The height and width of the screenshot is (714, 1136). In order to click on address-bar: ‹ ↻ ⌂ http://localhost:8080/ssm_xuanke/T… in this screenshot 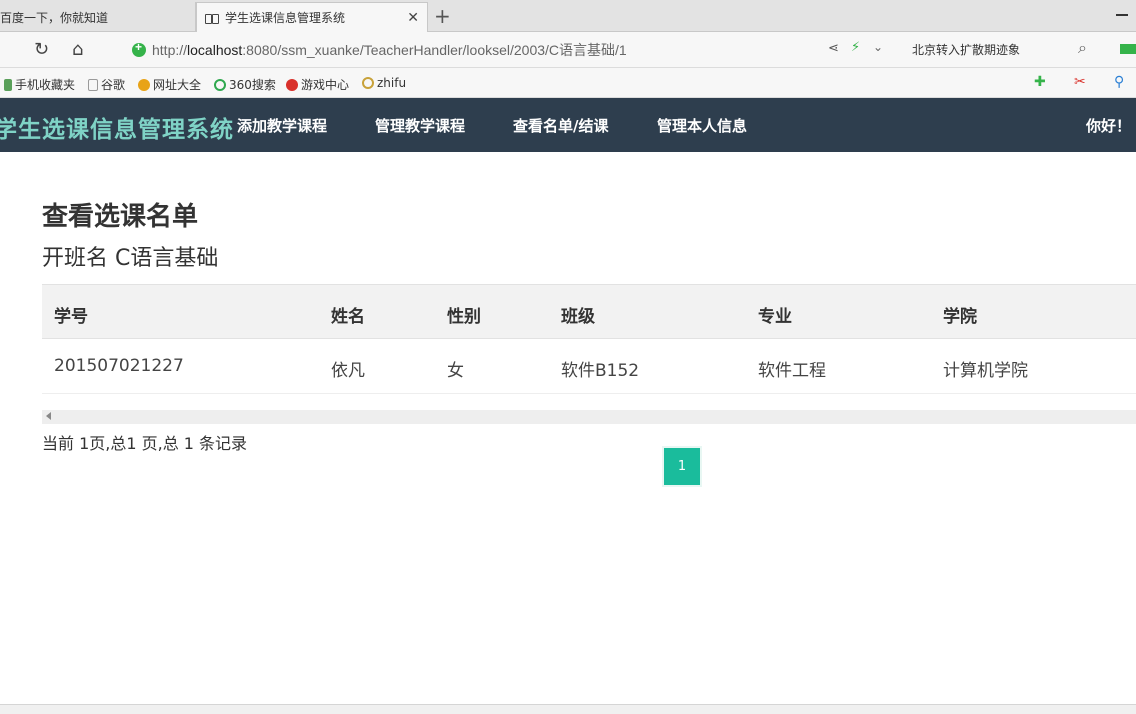, I will do `click(568, 50)`.